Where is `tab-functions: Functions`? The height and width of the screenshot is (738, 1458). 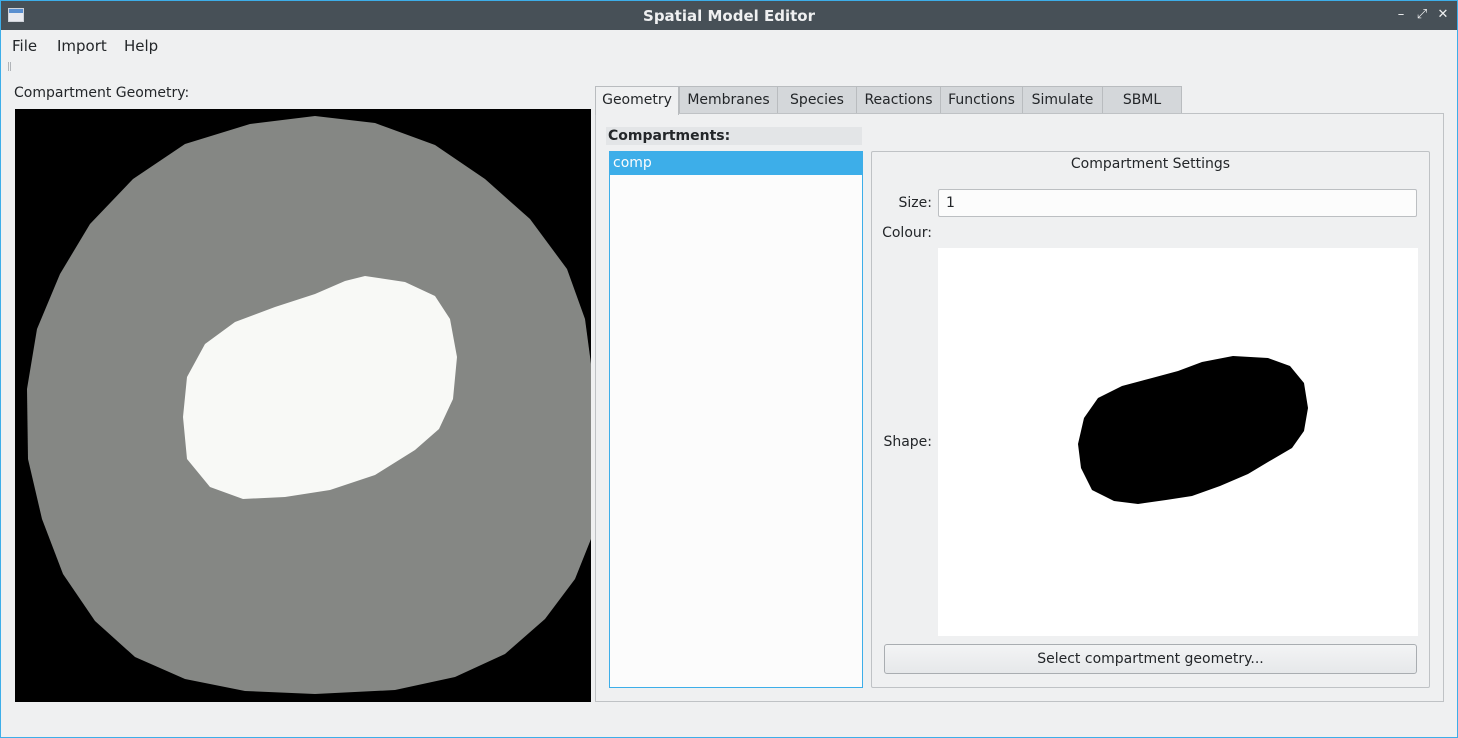
tab-functions: Functions is located at coordinates (981, 99).